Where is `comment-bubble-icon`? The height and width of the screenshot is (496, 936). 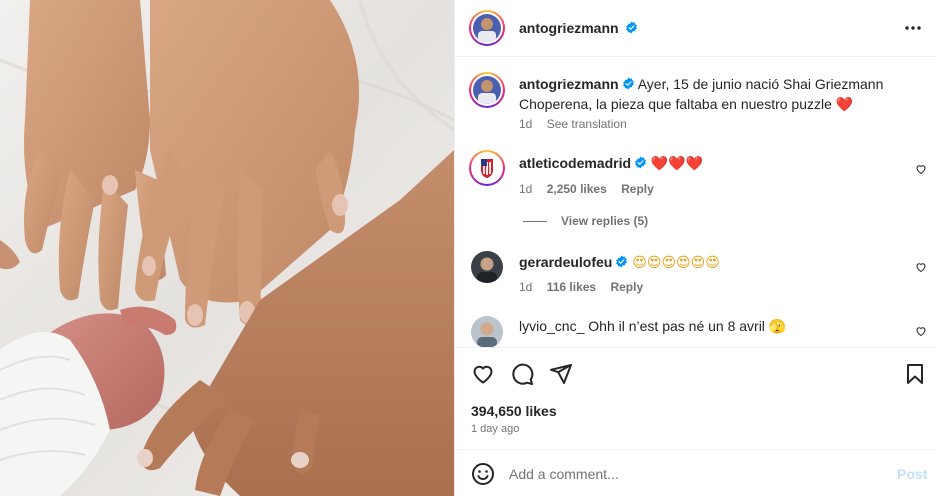
comment-bubble-icon is located at coordinates (522, 374).